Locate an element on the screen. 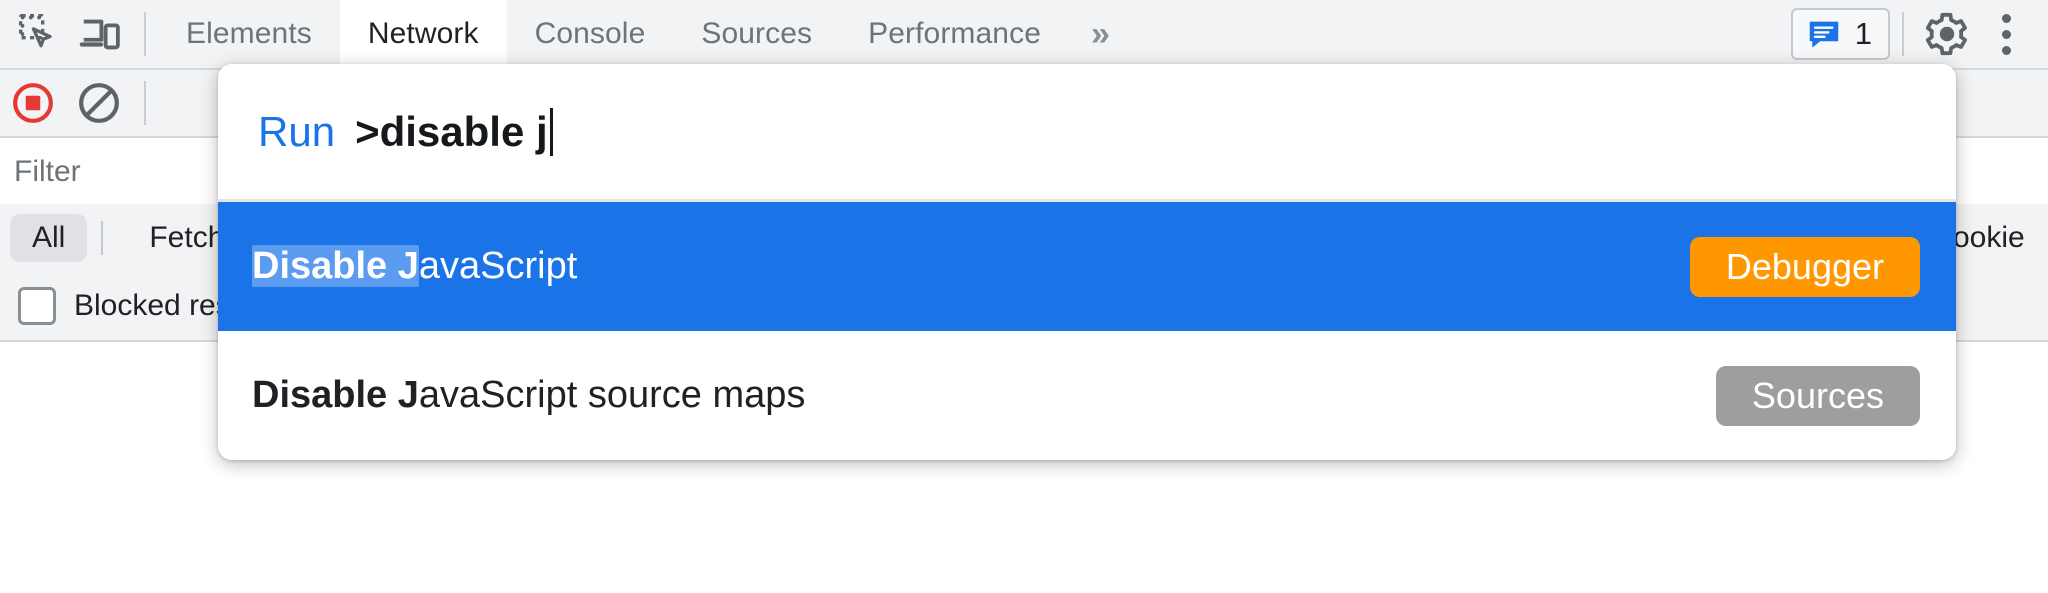 This screenshot has width=2048, height=593. tab-console-label: Console is located at coordinates (590, 33).